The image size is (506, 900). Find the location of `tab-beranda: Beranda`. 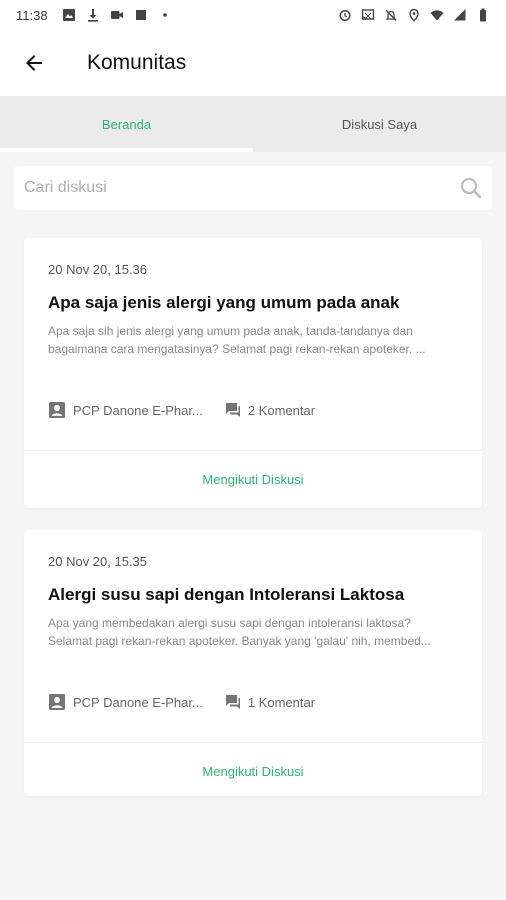

tab-beranda: Beranda is located at coordinates (126, 124).